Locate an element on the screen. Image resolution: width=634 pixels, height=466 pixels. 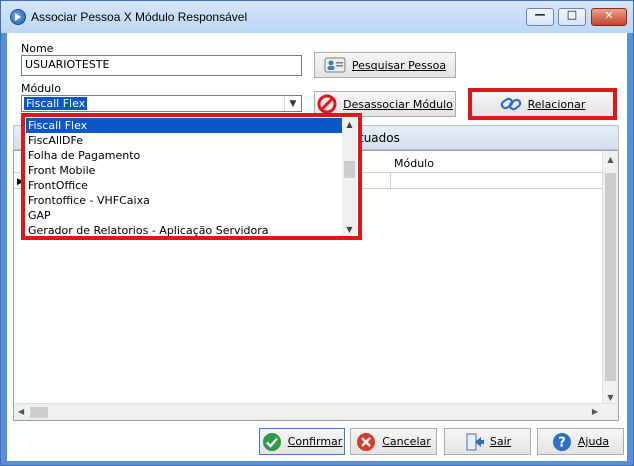
list-item: Front Mobile is located at coordinates (184, 170).